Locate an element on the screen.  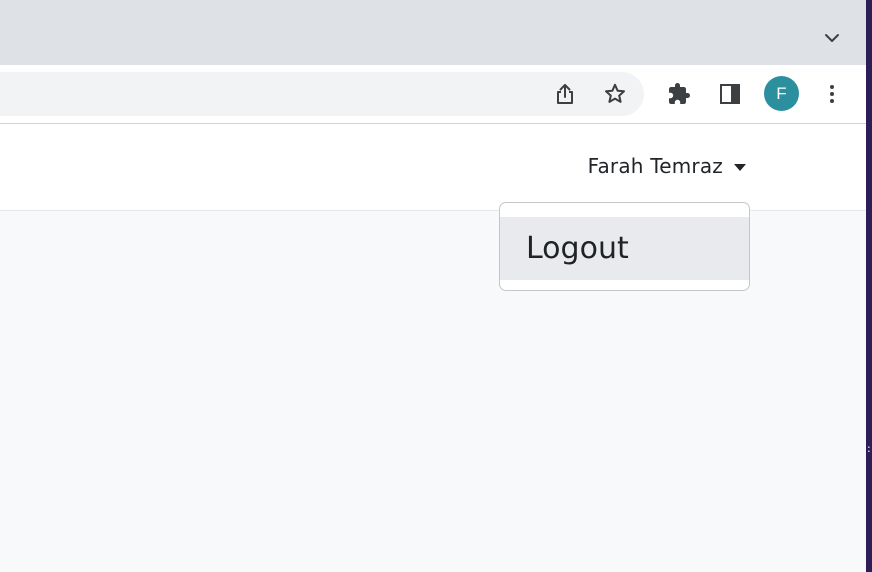
tab-search-button is located at coordinates (832, 38).